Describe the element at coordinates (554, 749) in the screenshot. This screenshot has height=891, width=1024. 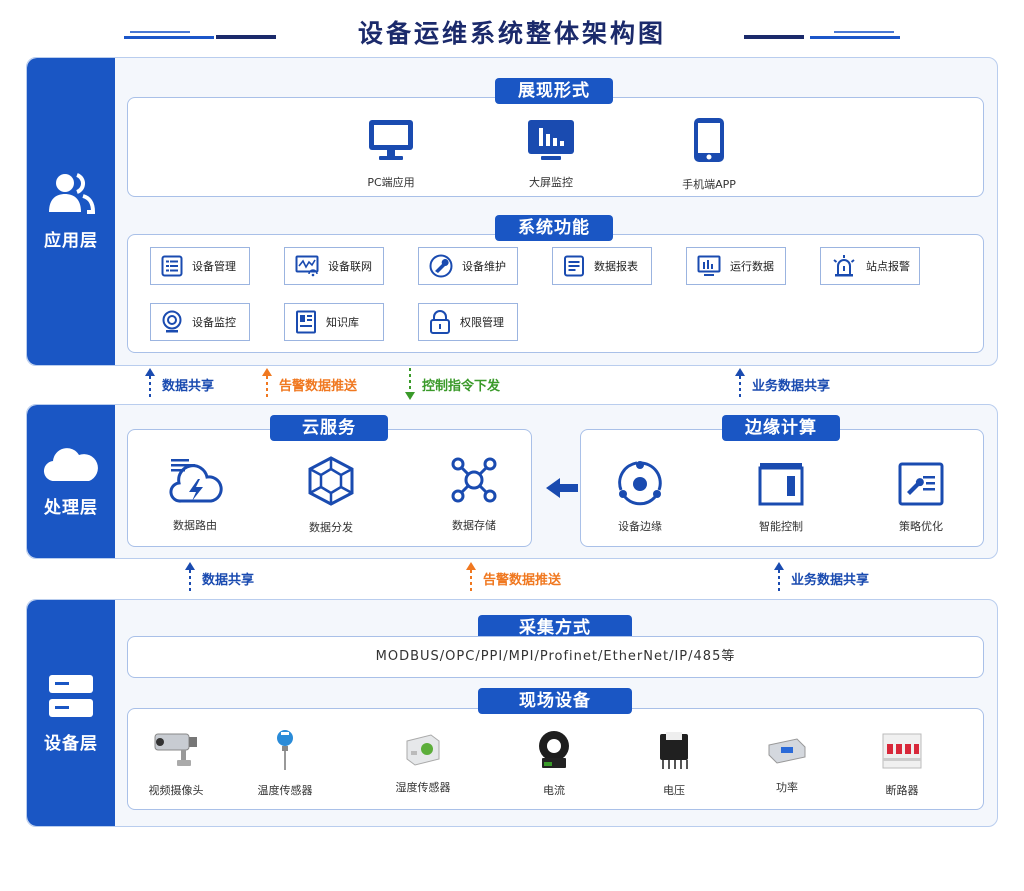
I see `current-sensor-icon` at that location.